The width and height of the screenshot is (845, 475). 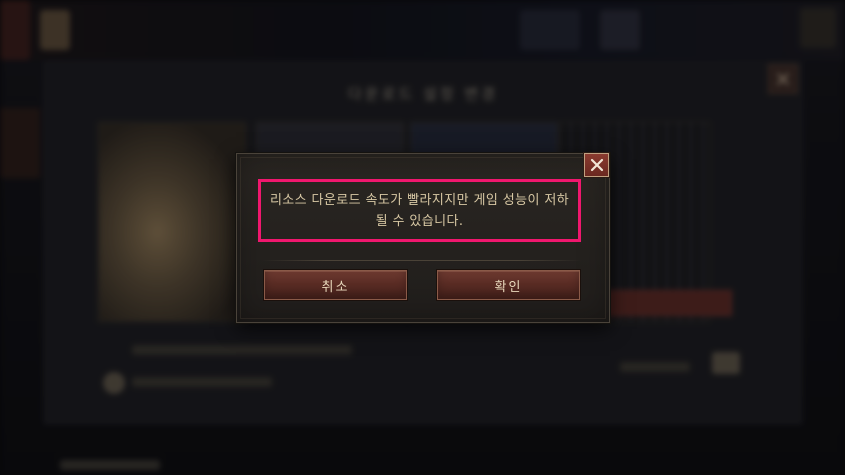 I want to click on confirm-button-label: 확인, so click(x=508, y=287).